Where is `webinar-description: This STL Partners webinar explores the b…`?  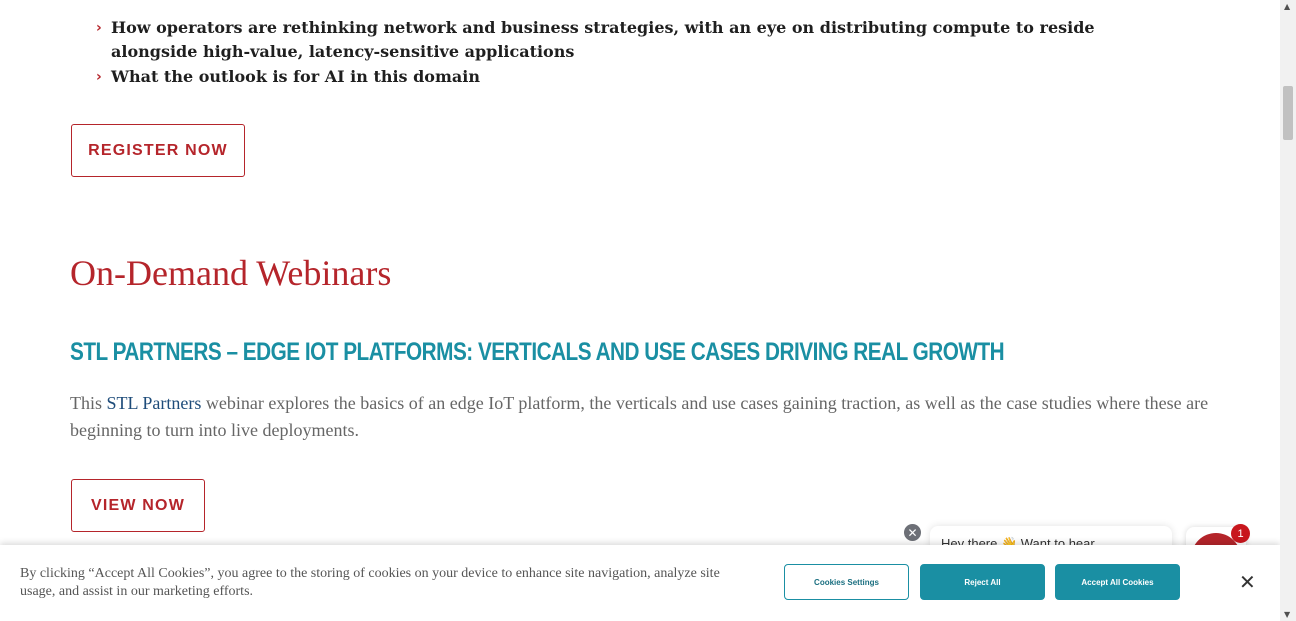
webinar-description: This STL Partners webinar explores the b… is located at coordinates (645, 417).